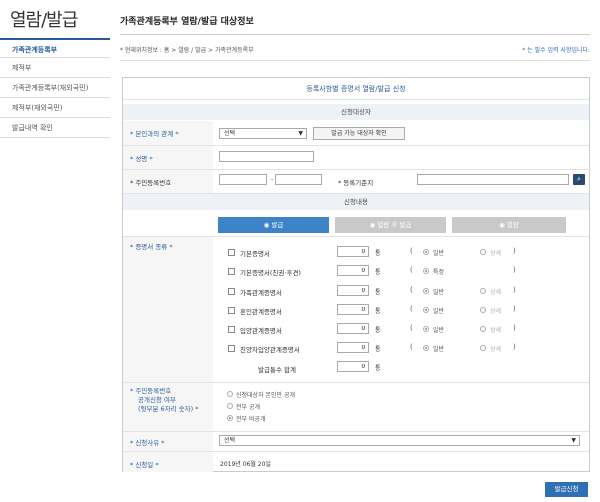 The width and height of the screenshot is (600, 502). I want to click on disclosure-label-line: (뒷부분 6자리 숫자) *, so click(168, 409).